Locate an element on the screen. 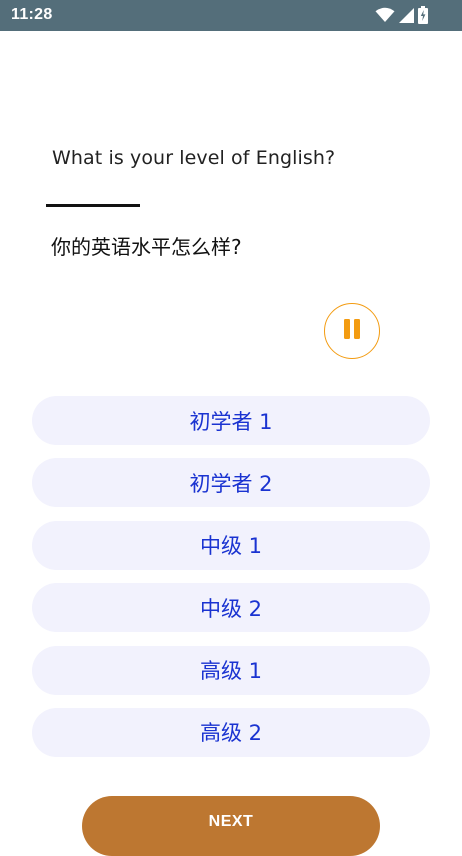  option-intermediate-2: 中级 2 is located at coordinates (231, 608).